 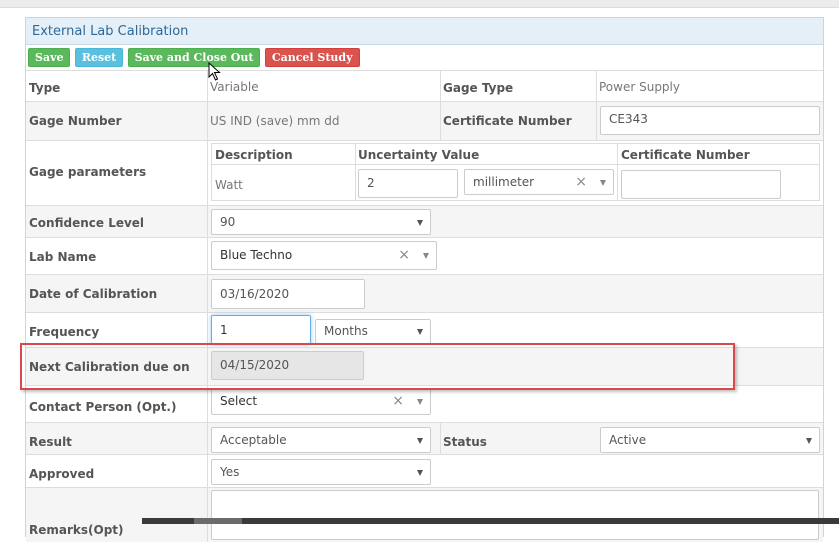 What do you see at coordinates (109, 367) in the screenshot?
I see `next-calibration-label: Next Calibration due on` at bounding box center [109, 367].